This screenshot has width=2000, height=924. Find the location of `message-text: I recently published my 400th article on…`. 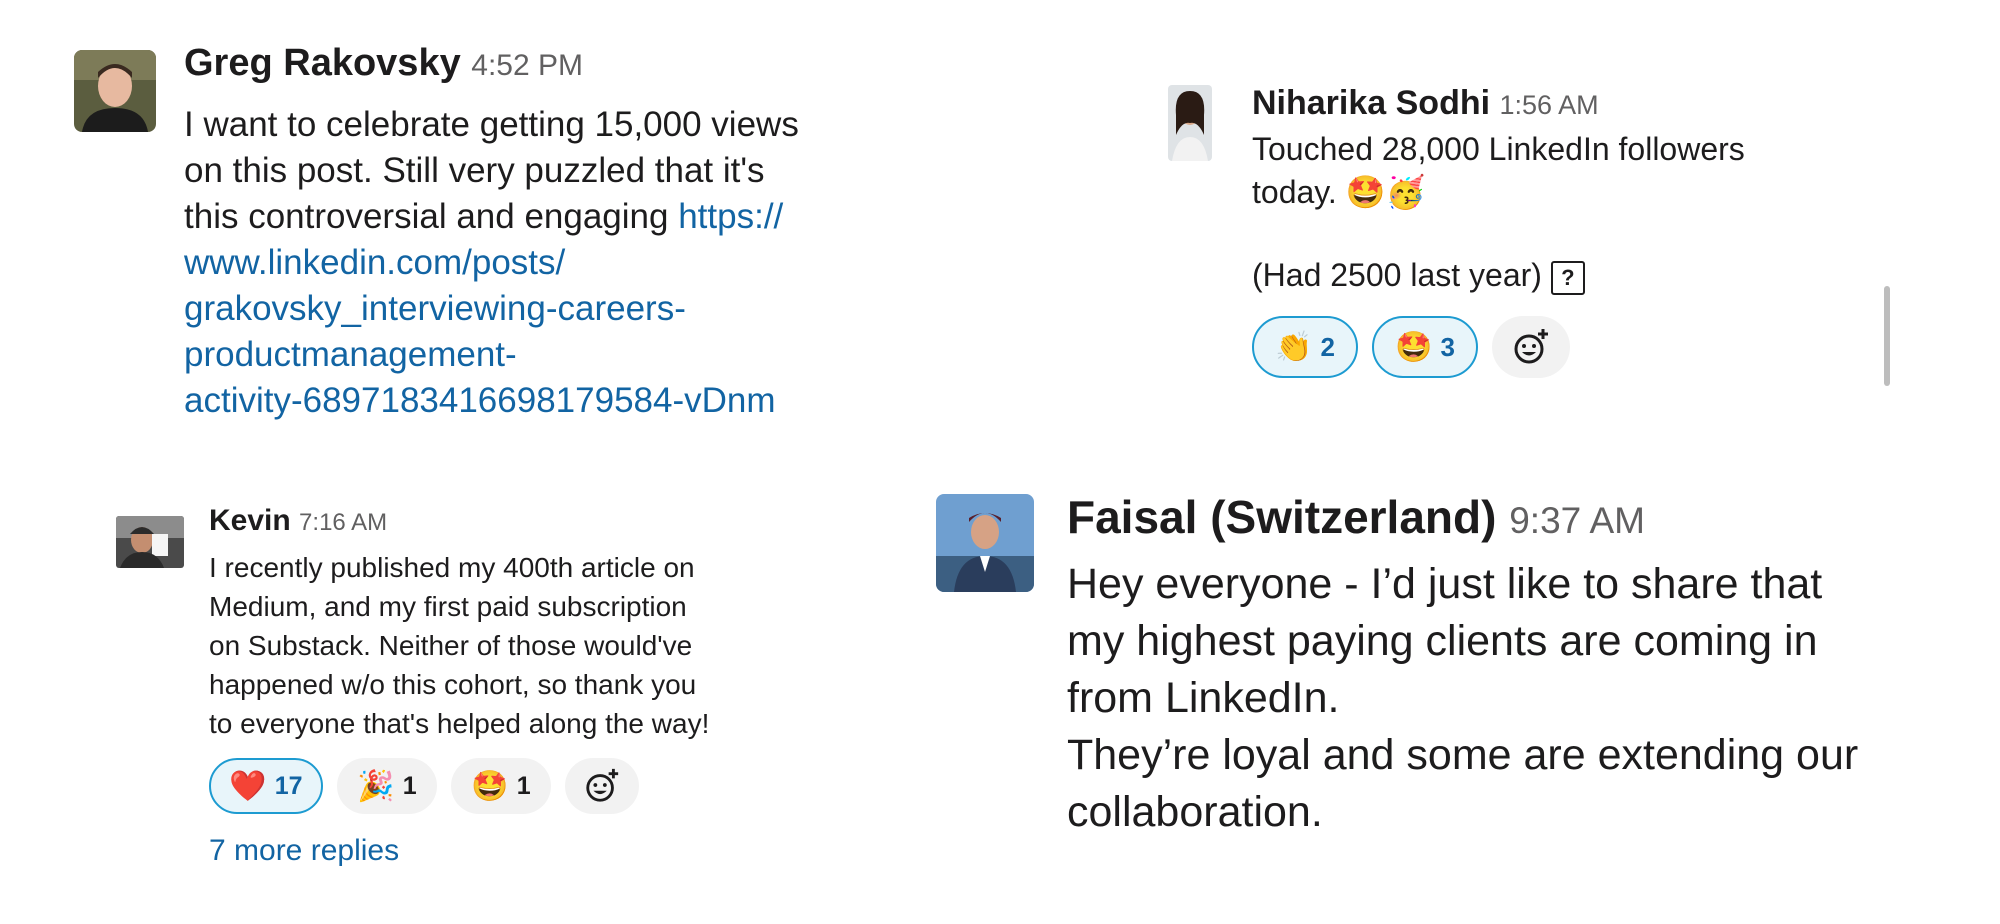

message-text: I recently published my 400th article on… is located at coordinates (459, 645).